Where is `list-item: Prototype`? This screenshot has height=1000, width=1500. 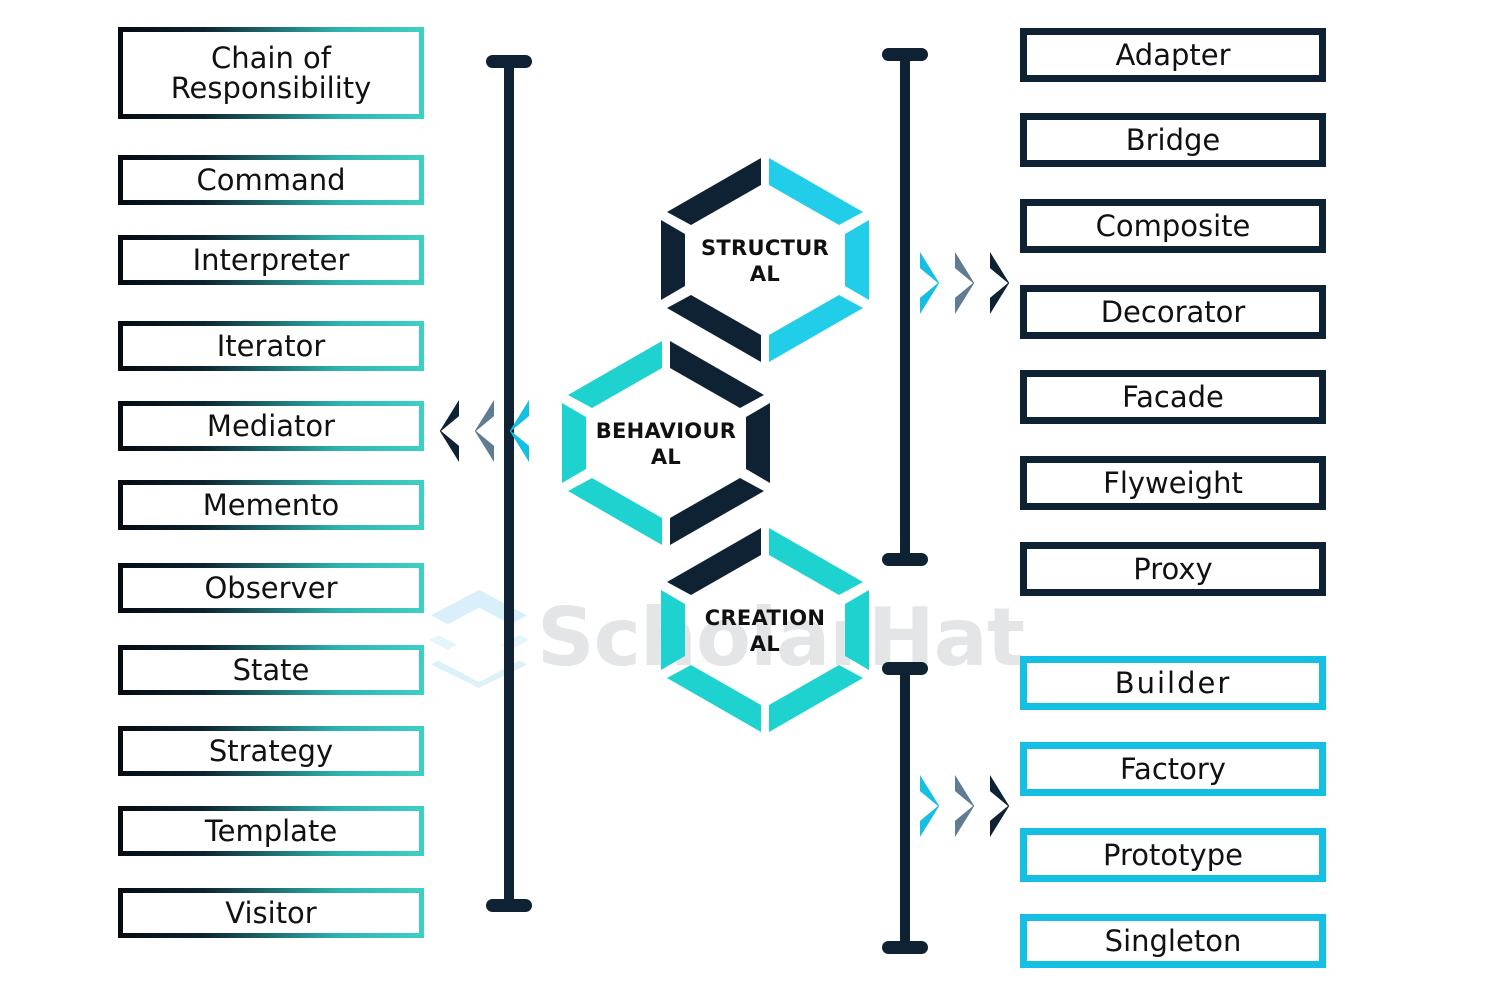 list-item: Prototype is located at coordinates (1173, 855).